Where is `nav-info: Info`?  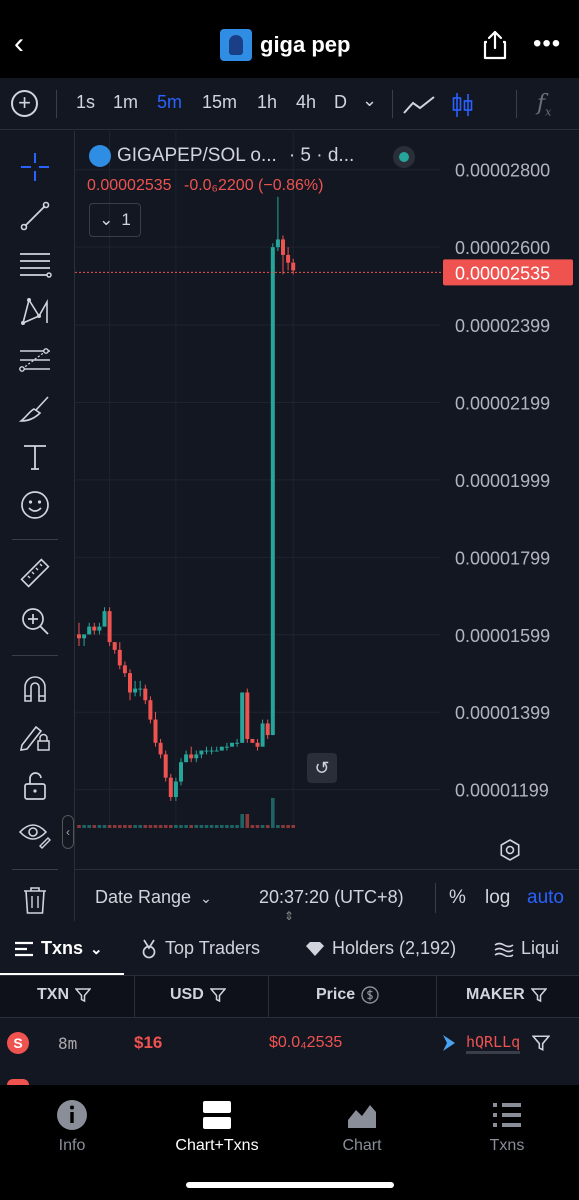 nav-info: Info is located at coordinates (72, 1127).